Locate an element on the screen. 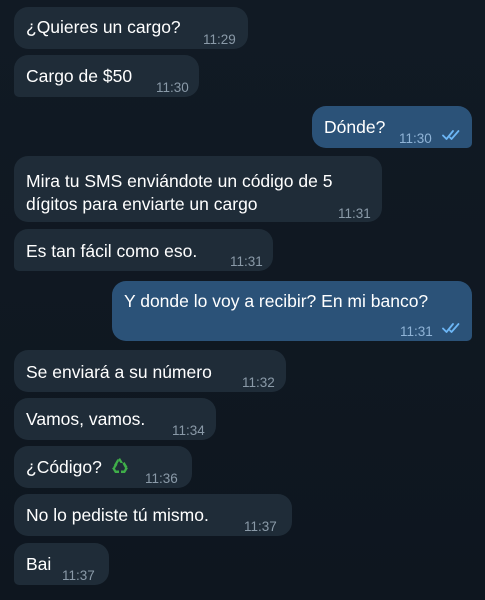  incoming-message: Es tan fácil como eso. 11:31 is located at coordinates (143, 250).